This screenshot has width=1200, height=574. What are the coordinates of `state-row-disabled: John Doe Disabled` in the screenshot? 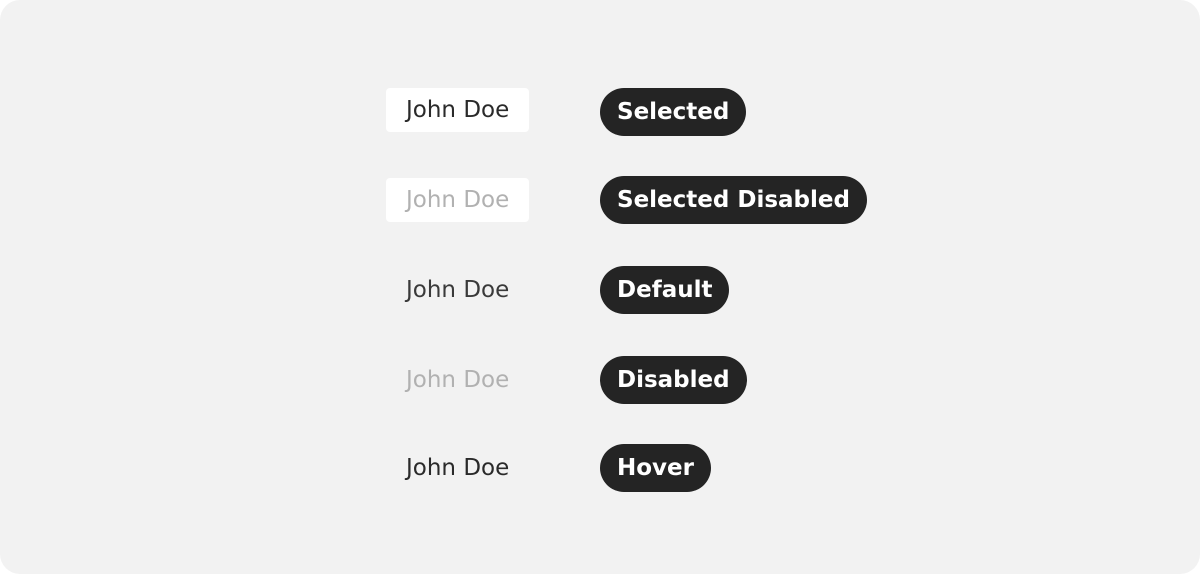 It's located at (600, 380).